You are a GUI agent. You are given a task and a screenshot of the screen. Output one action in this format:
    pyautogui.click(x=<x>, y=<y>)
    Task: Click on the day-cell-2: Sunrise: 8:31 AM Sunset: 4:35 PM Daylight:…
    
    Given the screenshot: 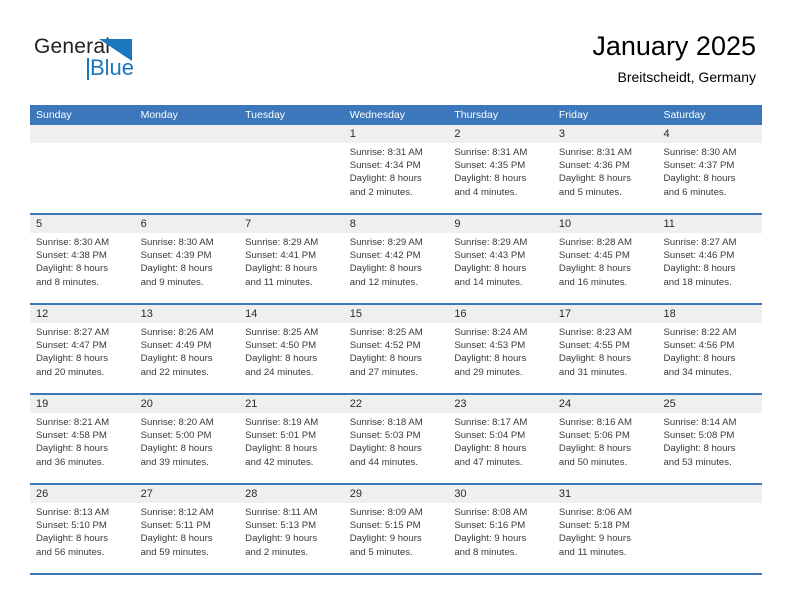 What is the action you would take?
    pyautogui.click(x=500, y=178)
    